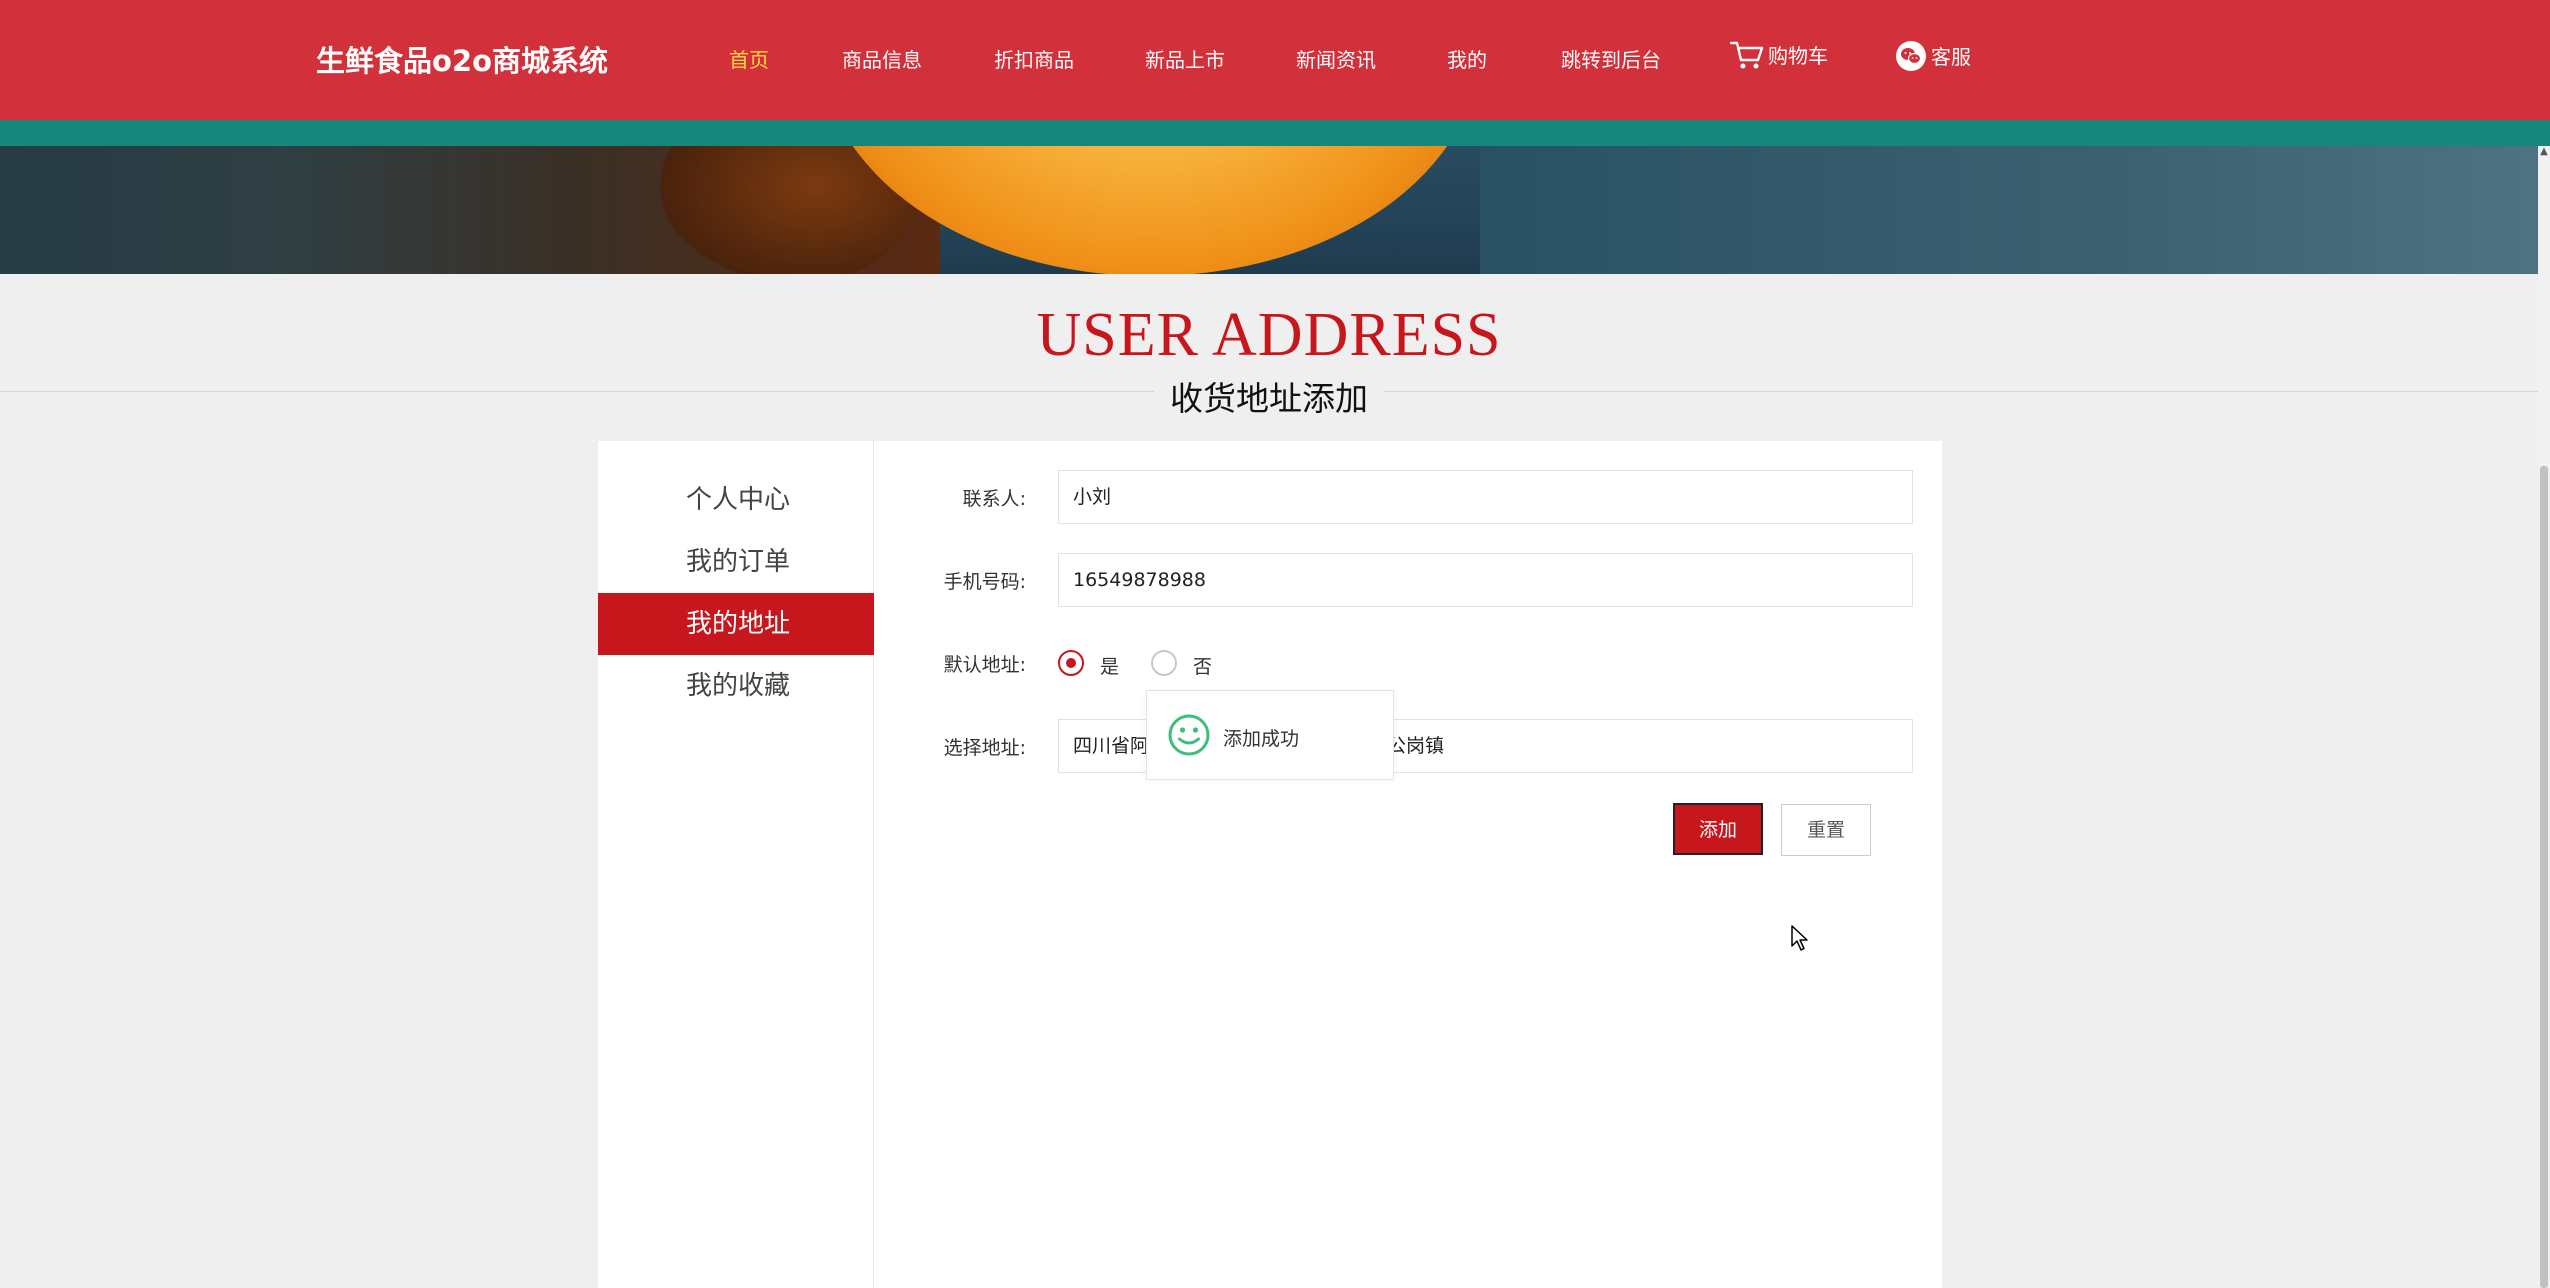  I want to click on default-yes-label: 是, so click(1109, 665).